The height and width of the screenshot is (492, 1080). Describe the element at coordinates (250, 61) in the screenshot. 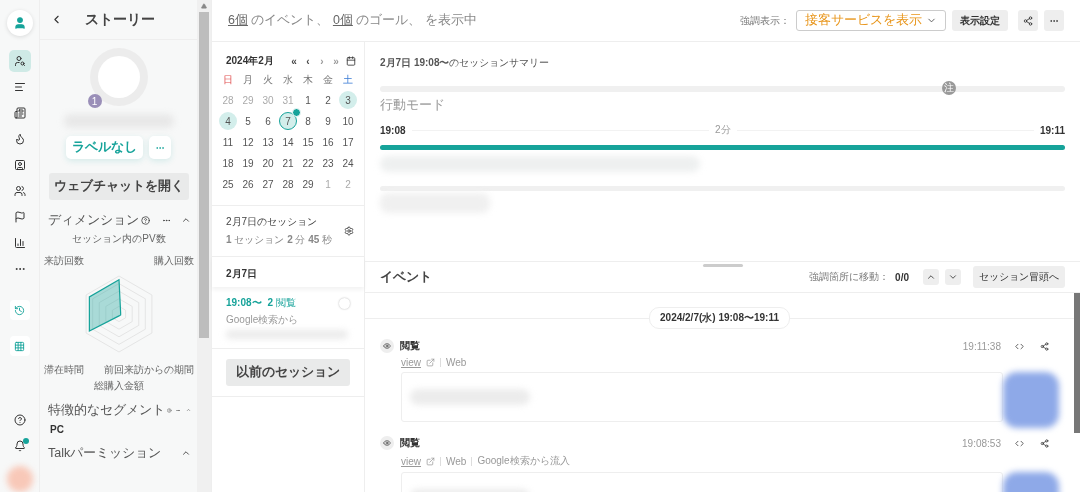

I see `month-title: 2024年2月` at that location.